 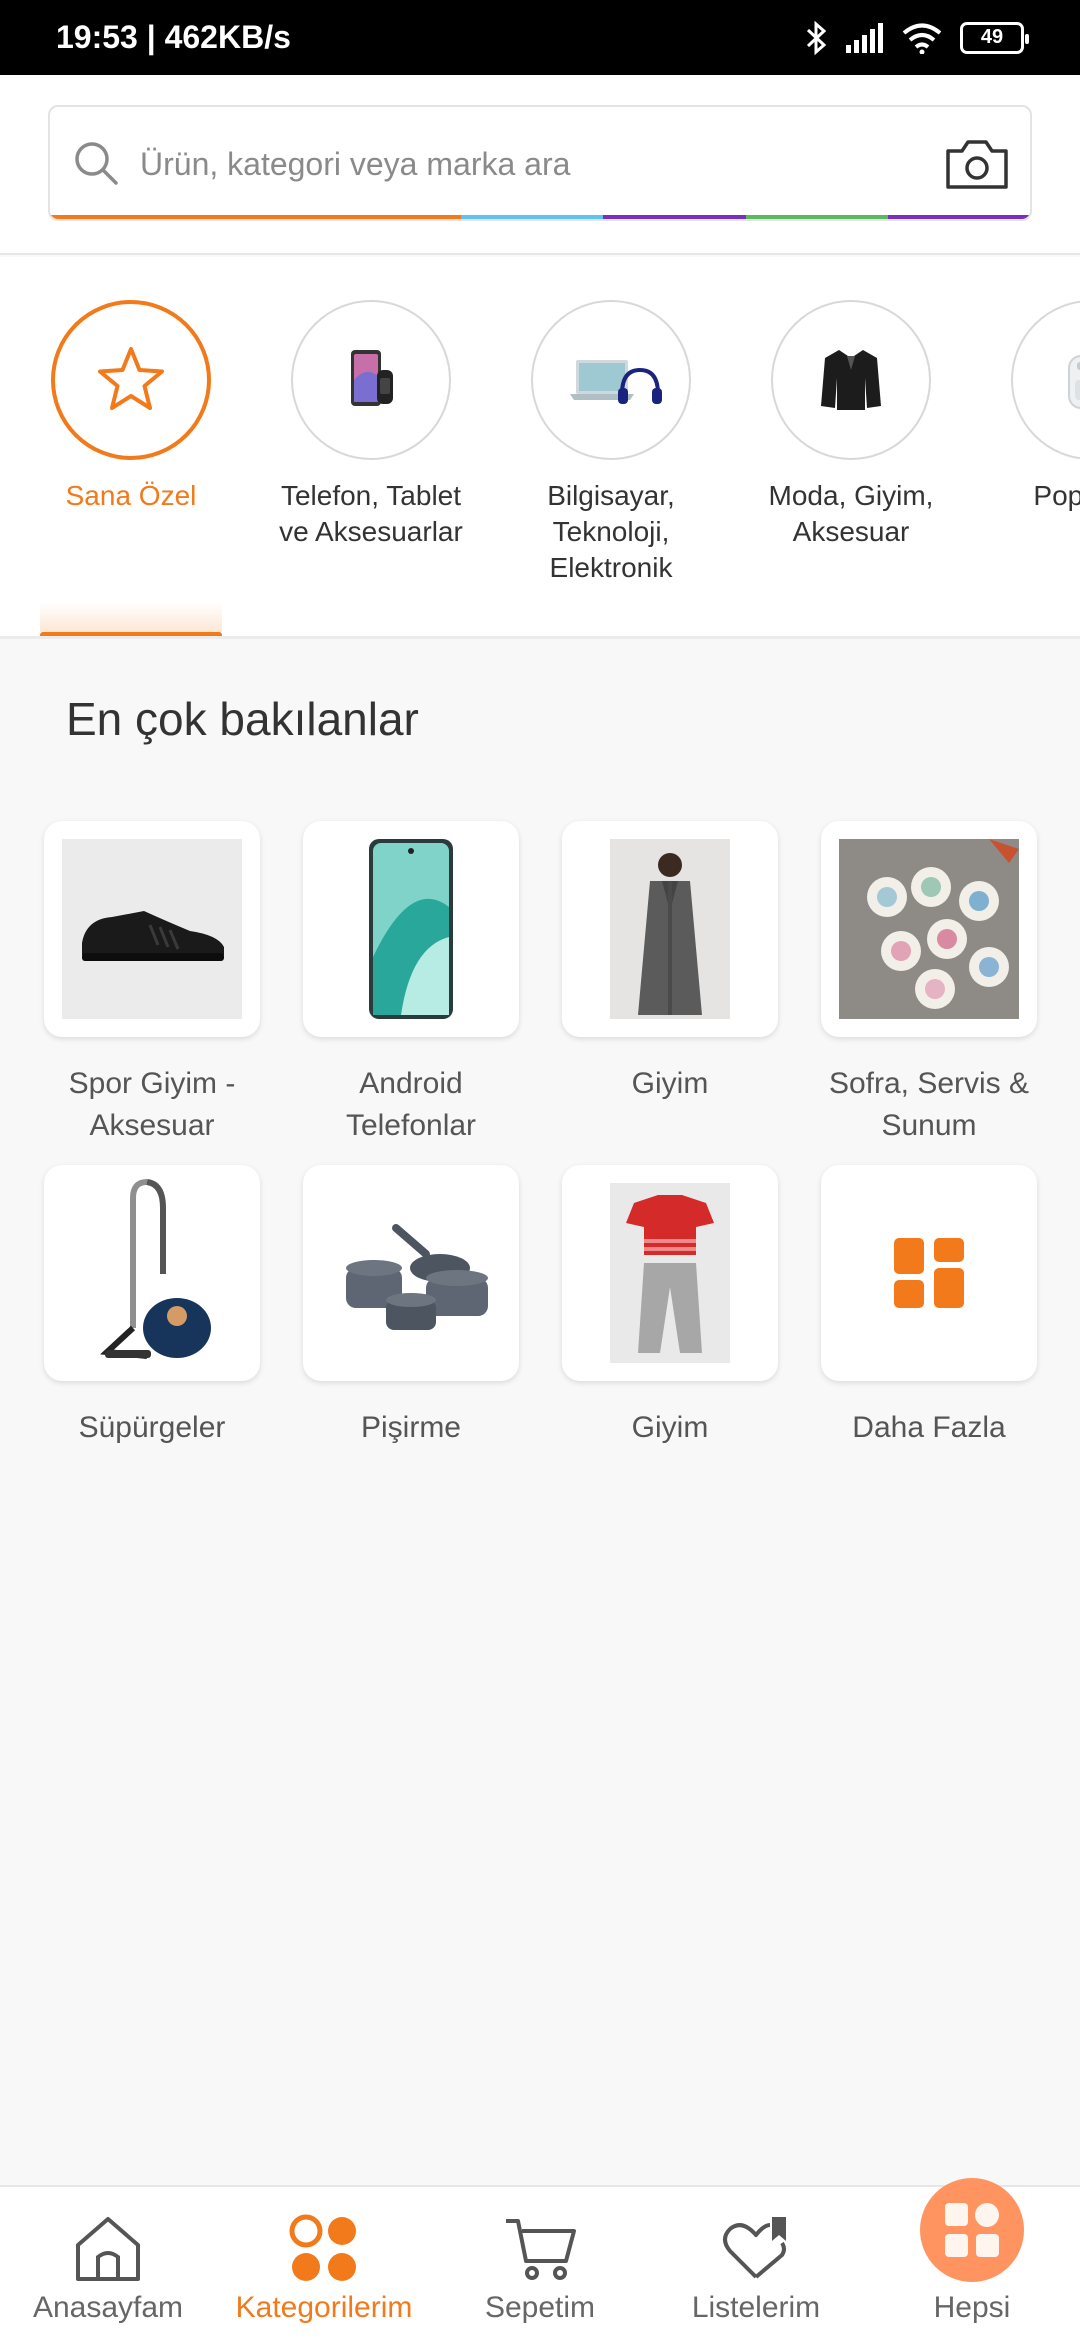 What do you see at coordinates (152, 1427) in the screenshot?
I see `most-viewed-label: Süpürgeler` at bounding box center [152, 1427].